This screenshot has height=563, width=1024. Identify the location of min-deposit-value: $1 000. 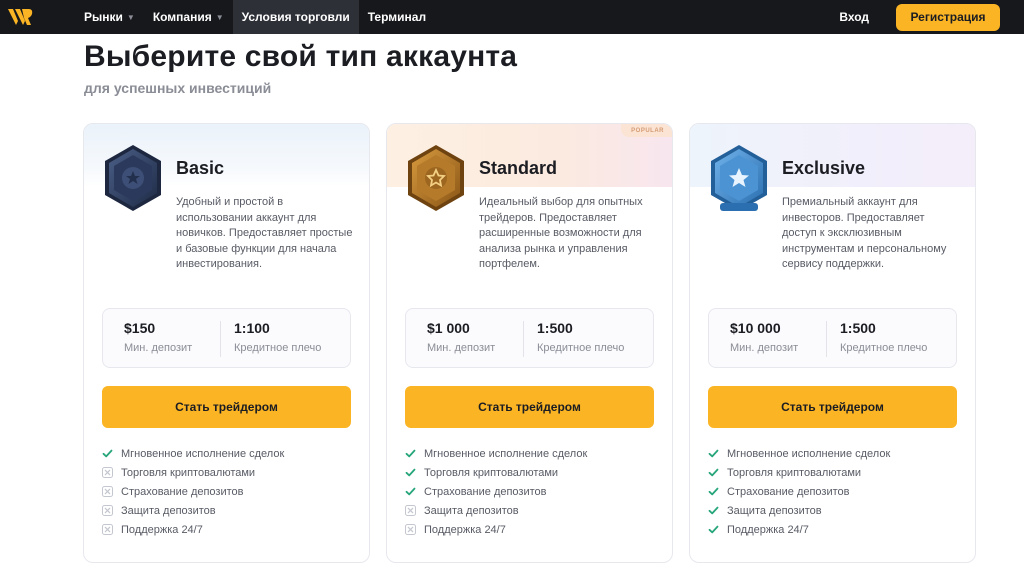
(448, 328).